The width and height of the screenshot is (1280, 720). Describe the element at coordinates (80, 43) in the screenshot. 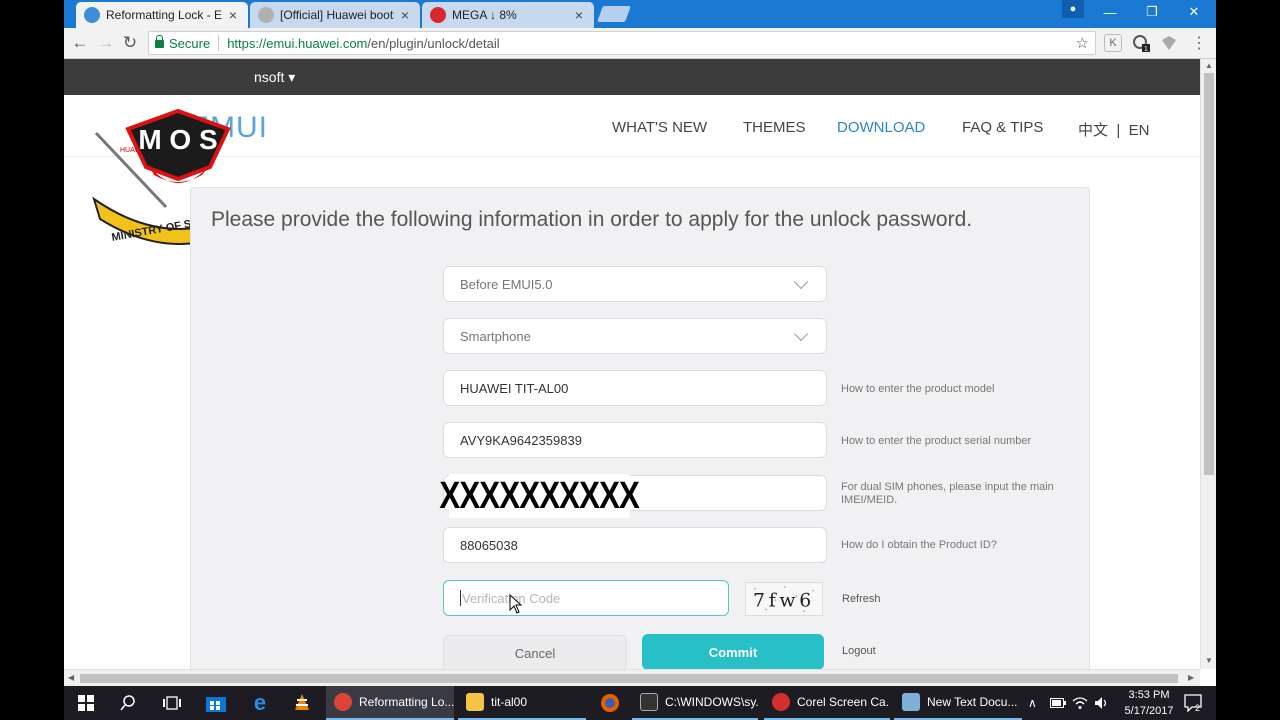

I see `back-arrow-icon: ←` at that location.